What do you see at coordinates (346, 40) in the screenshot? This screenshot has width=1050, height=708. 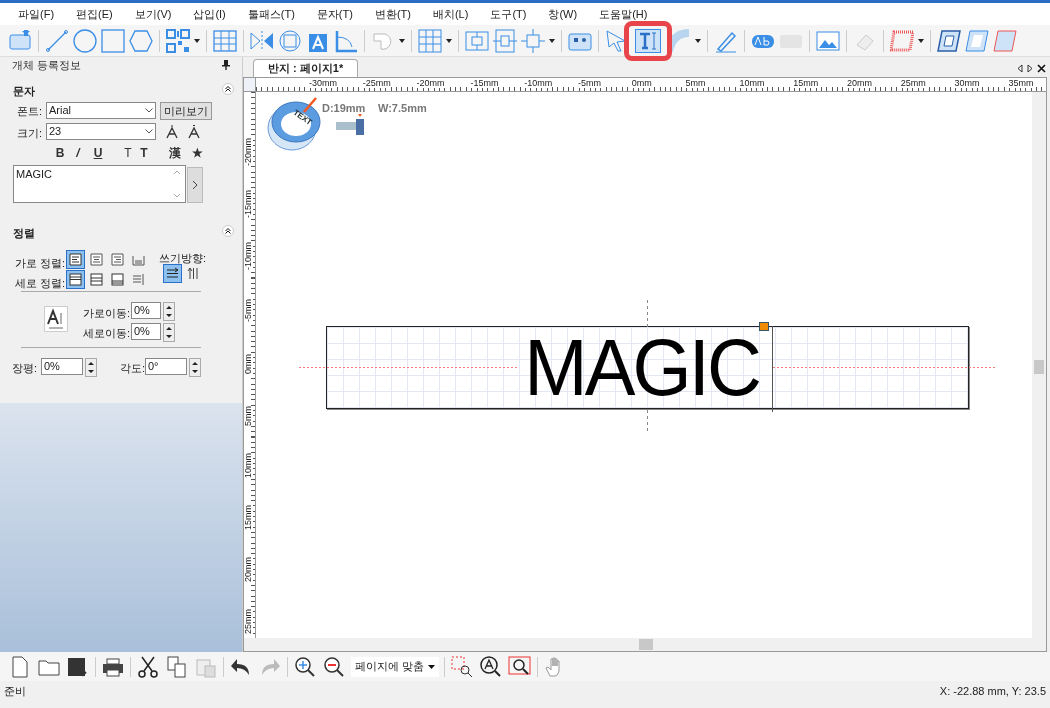 I see `angle-icon` at bounding box center [346, 40].